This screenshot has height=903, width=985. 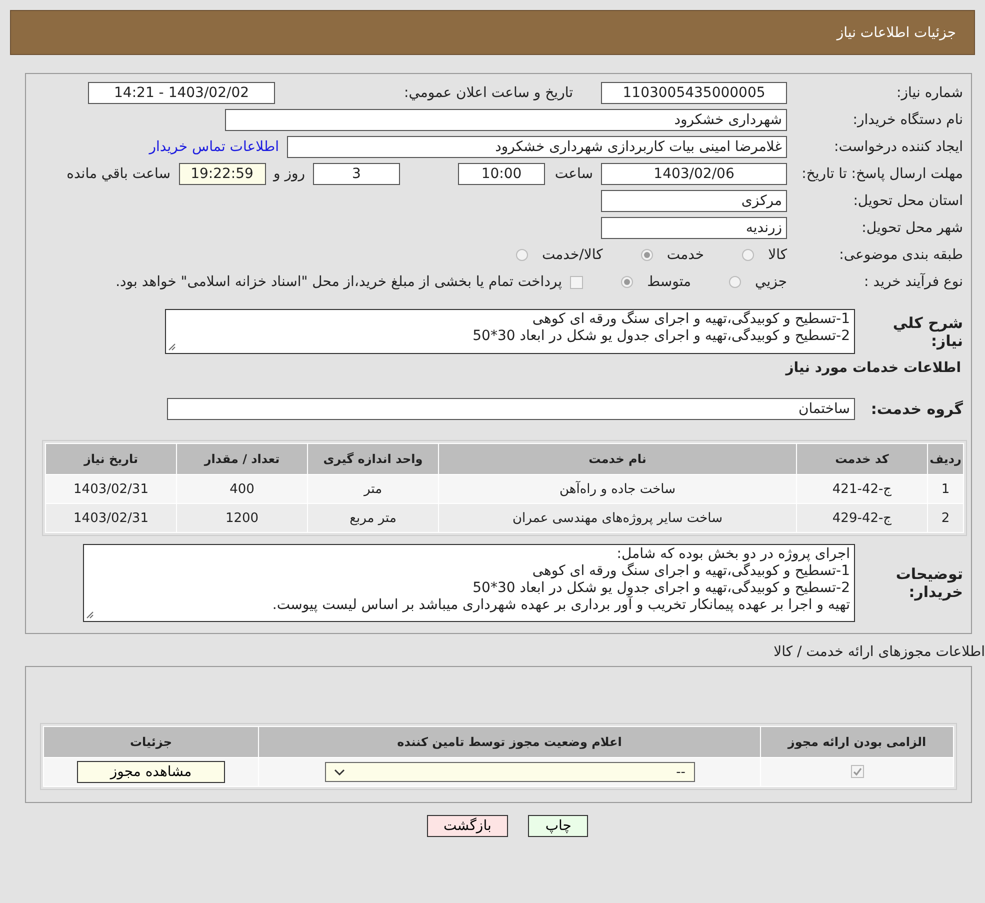 I want to click on back-button: بازگشت, so click(x=467, y=826).